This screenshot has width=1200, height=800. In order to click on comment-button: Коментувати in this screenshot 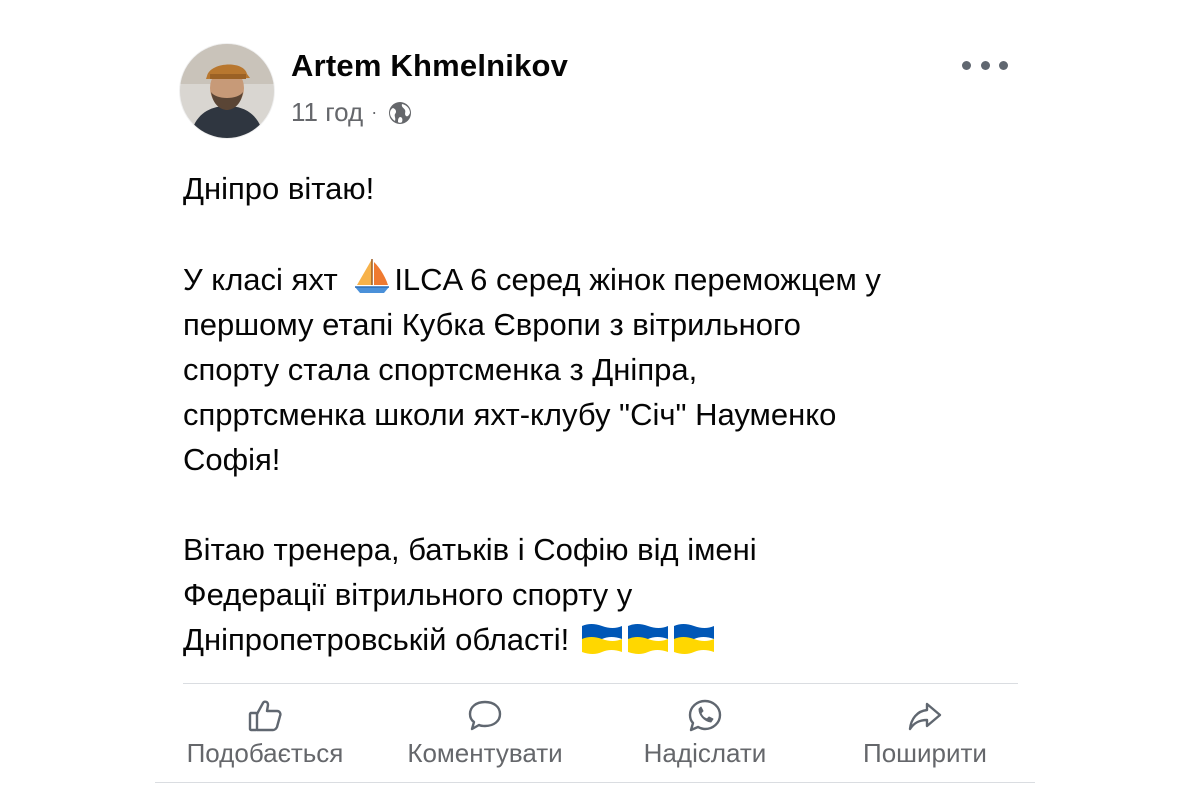, I will do `click(485, 736)`.